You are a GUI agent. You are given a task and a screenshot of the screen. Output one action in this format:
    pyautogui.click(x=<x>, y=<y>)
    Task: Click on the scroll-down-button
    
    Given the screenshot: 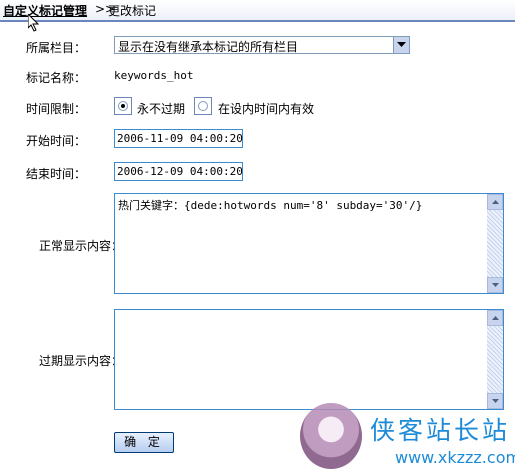 What is the action you would take?
    pyautogui.click(x=495, y=285)
    